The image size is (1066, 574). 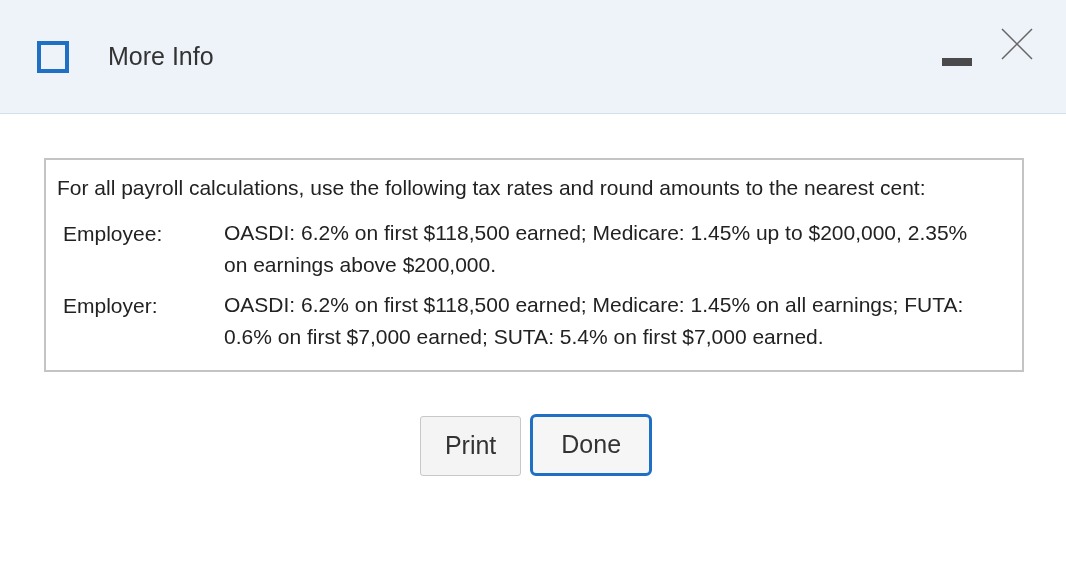 I want to click on row-text: OASDI: 6.2% on first $118,500 earned; Medicare: 1.45% on all earnings; FUTA: 0.6% on first $7,000 earned; SUTA: 5.4% on first $7,000 earned., so click(x=594, y=321).